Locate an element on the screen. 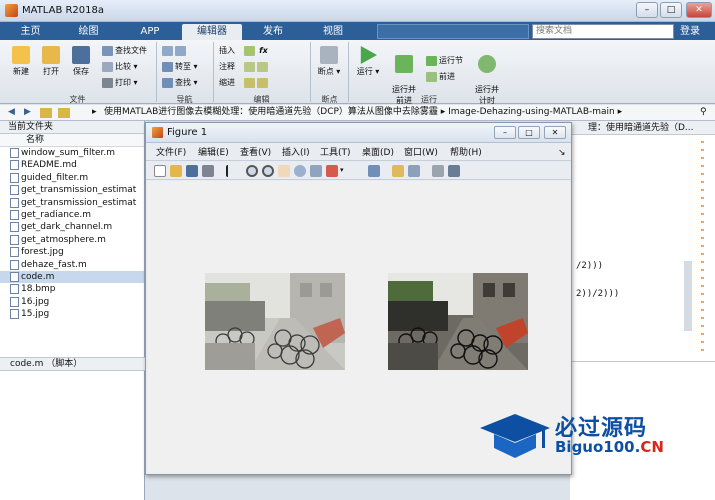 The height and width of the screenshot is (500, 715). file-item: get_radiance.m is located at coordinates (72, 215).